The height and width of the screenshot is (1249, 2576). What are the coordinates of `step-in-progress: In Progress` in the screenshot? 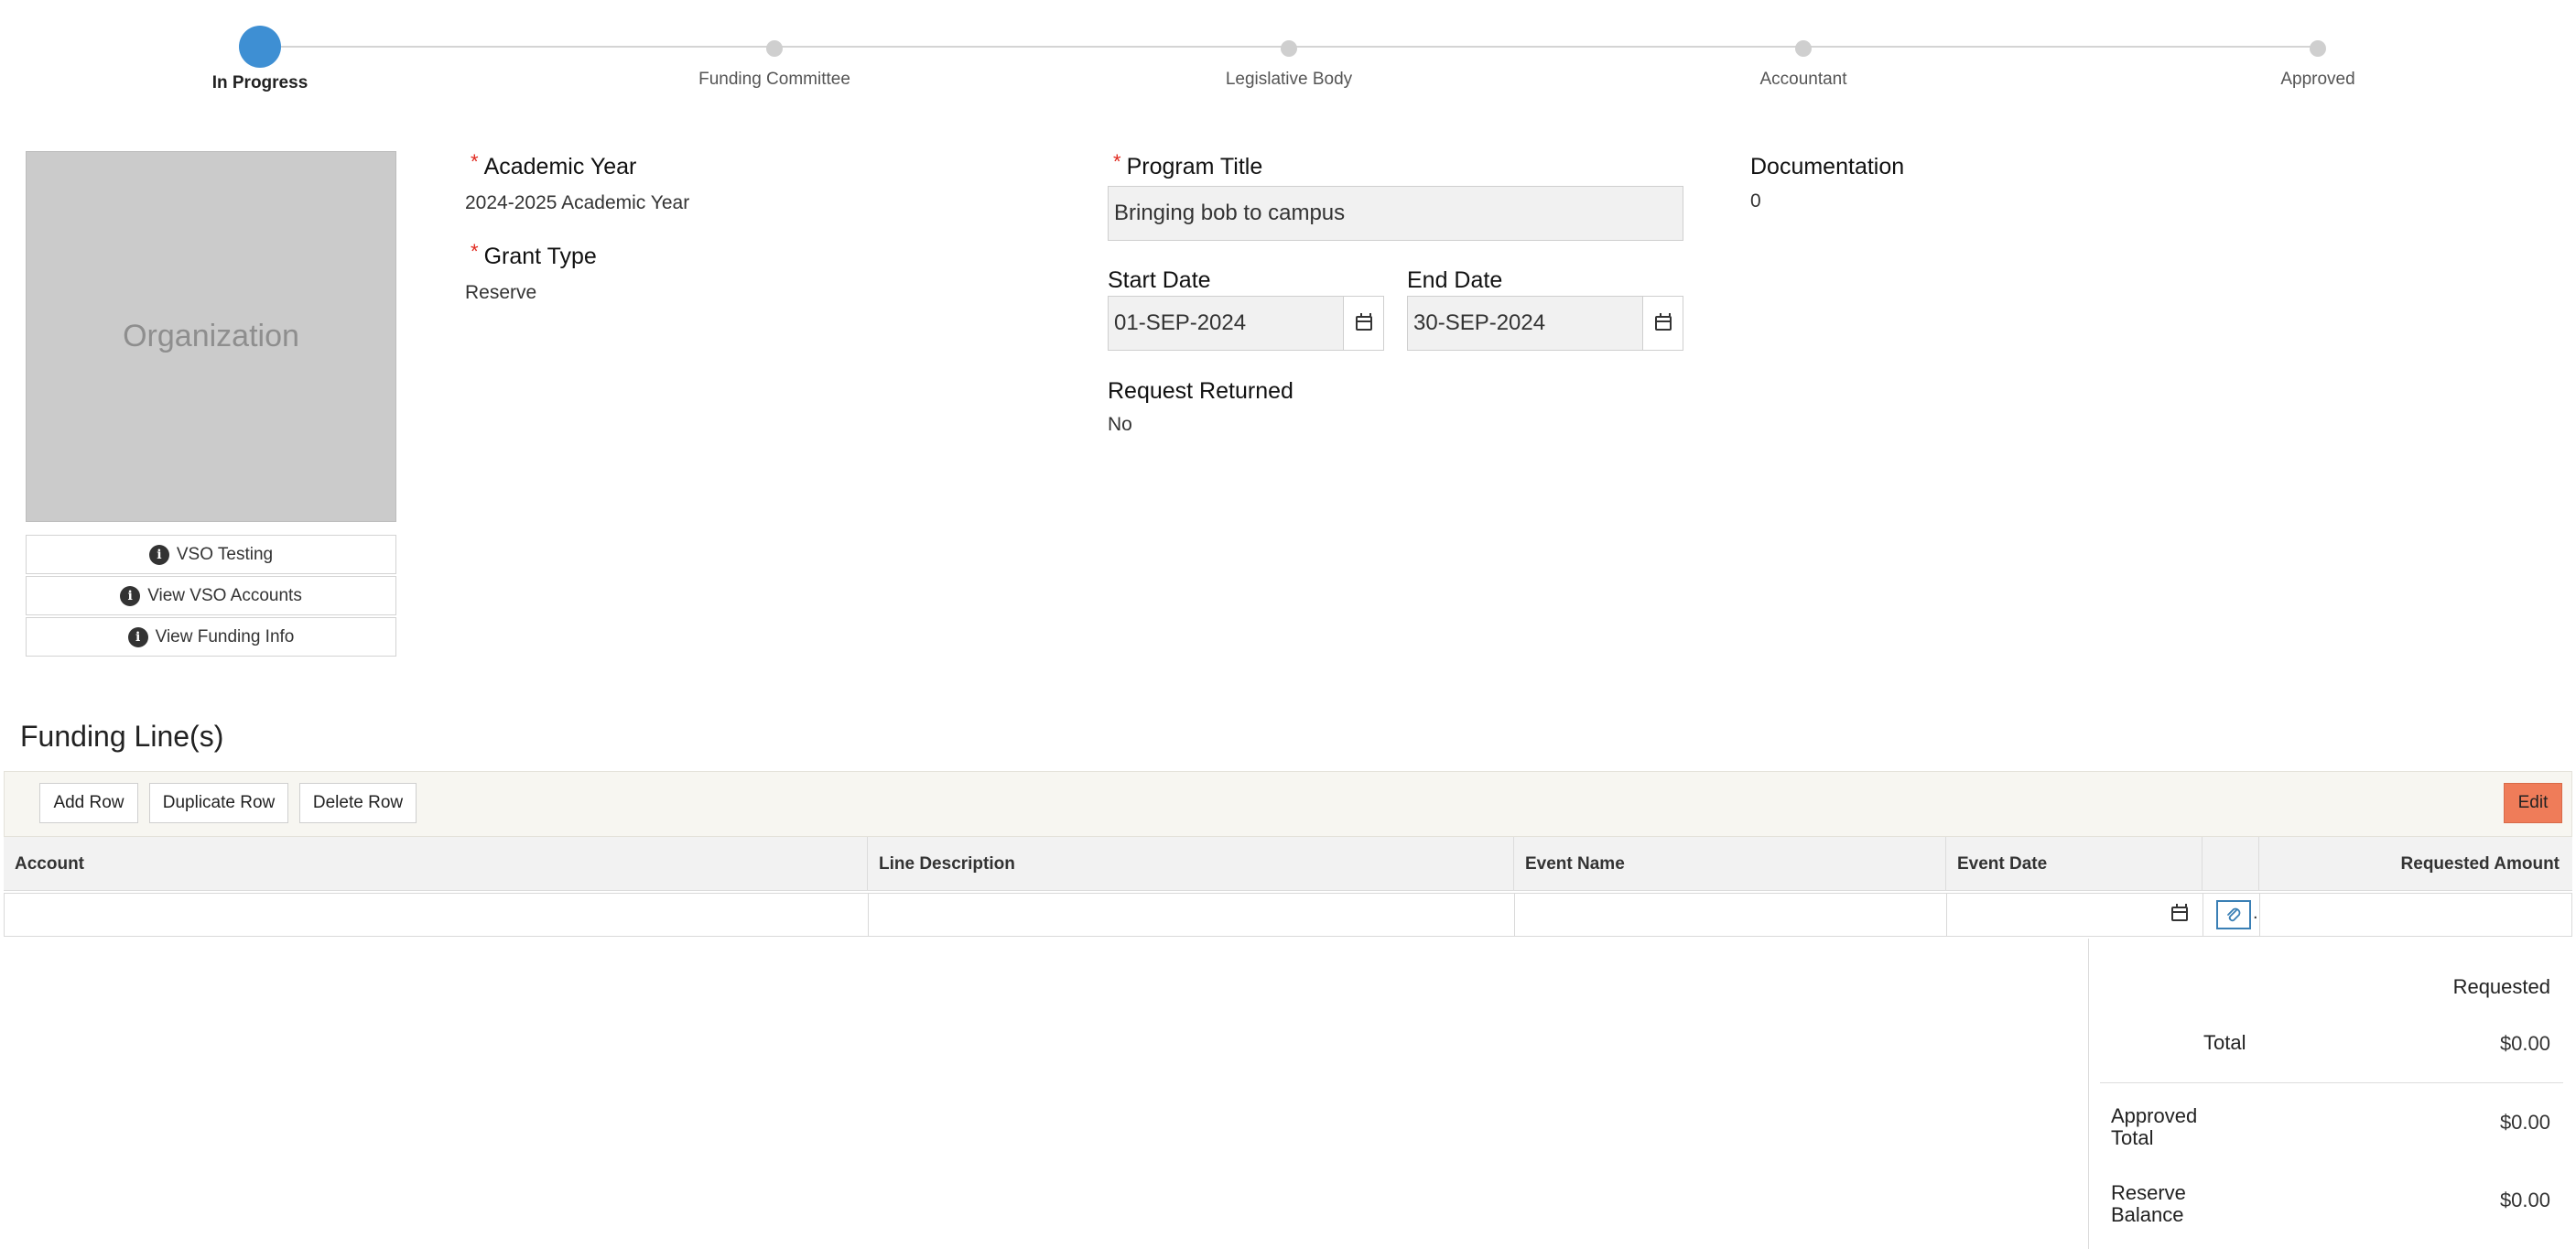 It's located at (260, 46).